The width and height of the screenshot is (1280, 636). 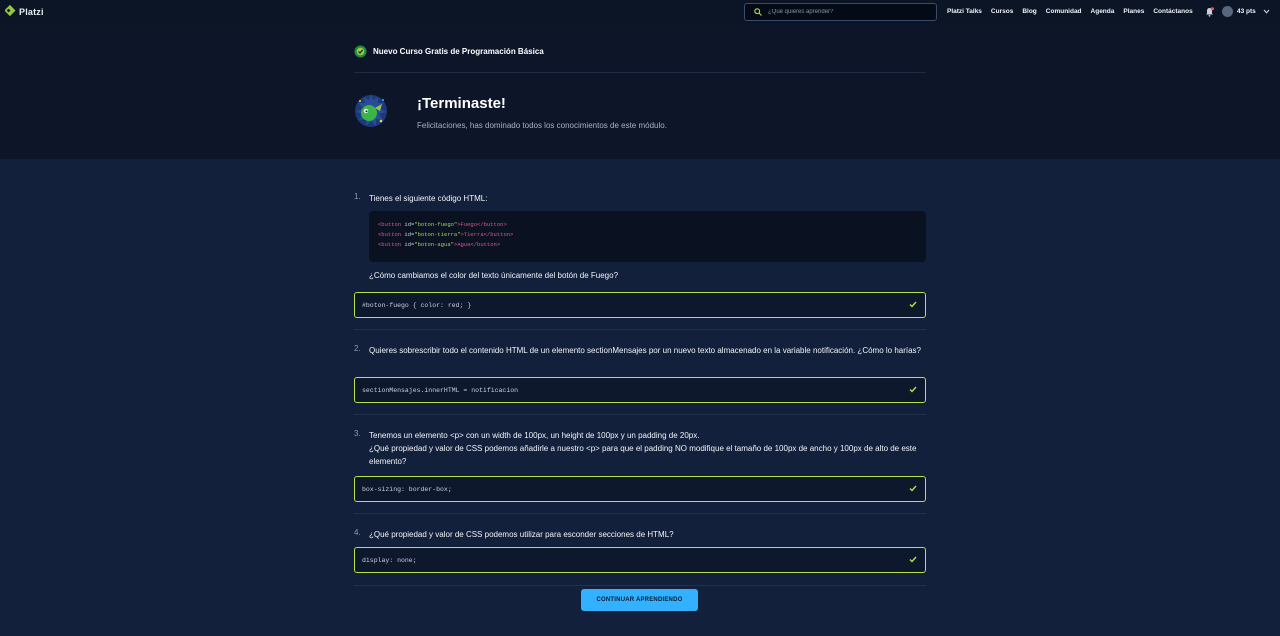 What do you see at coordinates (442, 224) in the screenshot?
I see `code-line: <button id="boton-fuego">Fuego</button>` at bounding box center [442, 224].